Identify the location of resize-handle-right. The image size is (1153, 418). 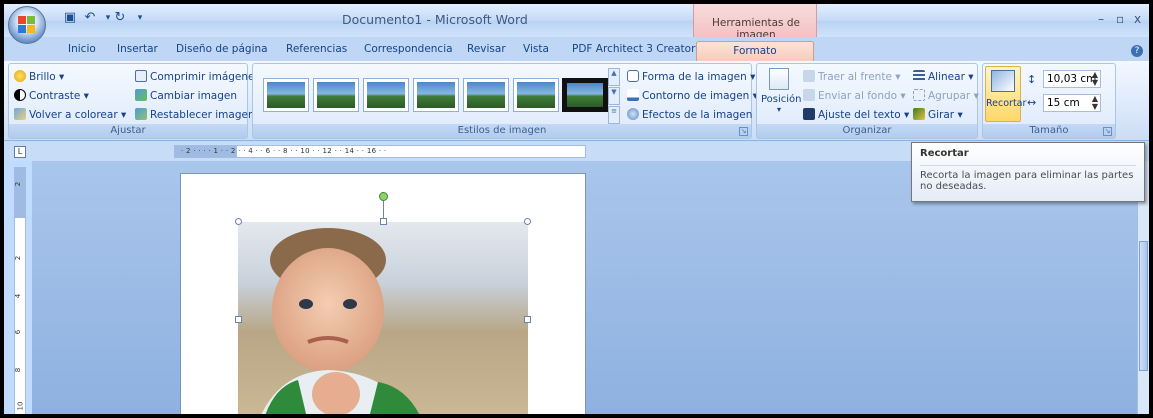
(527, 319).